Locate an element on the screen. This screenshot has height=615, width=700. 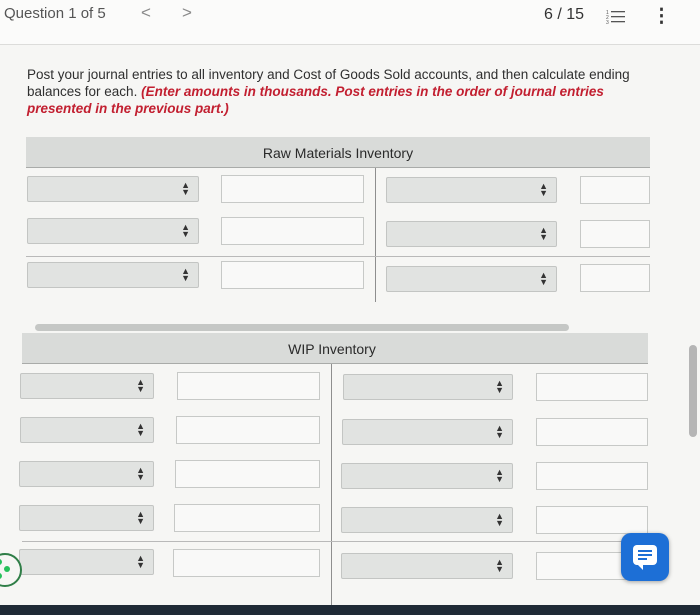
wip-debit-account-select-2: ▲ ▼ is located at coordinates (87, 430).